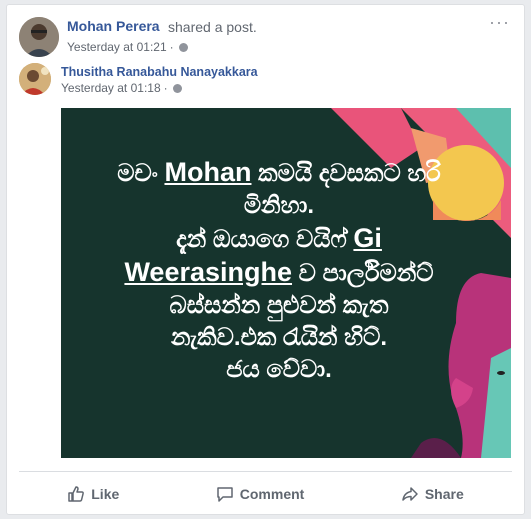 This screenshot has height=519, width=531. I want to click on highlight-name: Gi, so click(367, 238).